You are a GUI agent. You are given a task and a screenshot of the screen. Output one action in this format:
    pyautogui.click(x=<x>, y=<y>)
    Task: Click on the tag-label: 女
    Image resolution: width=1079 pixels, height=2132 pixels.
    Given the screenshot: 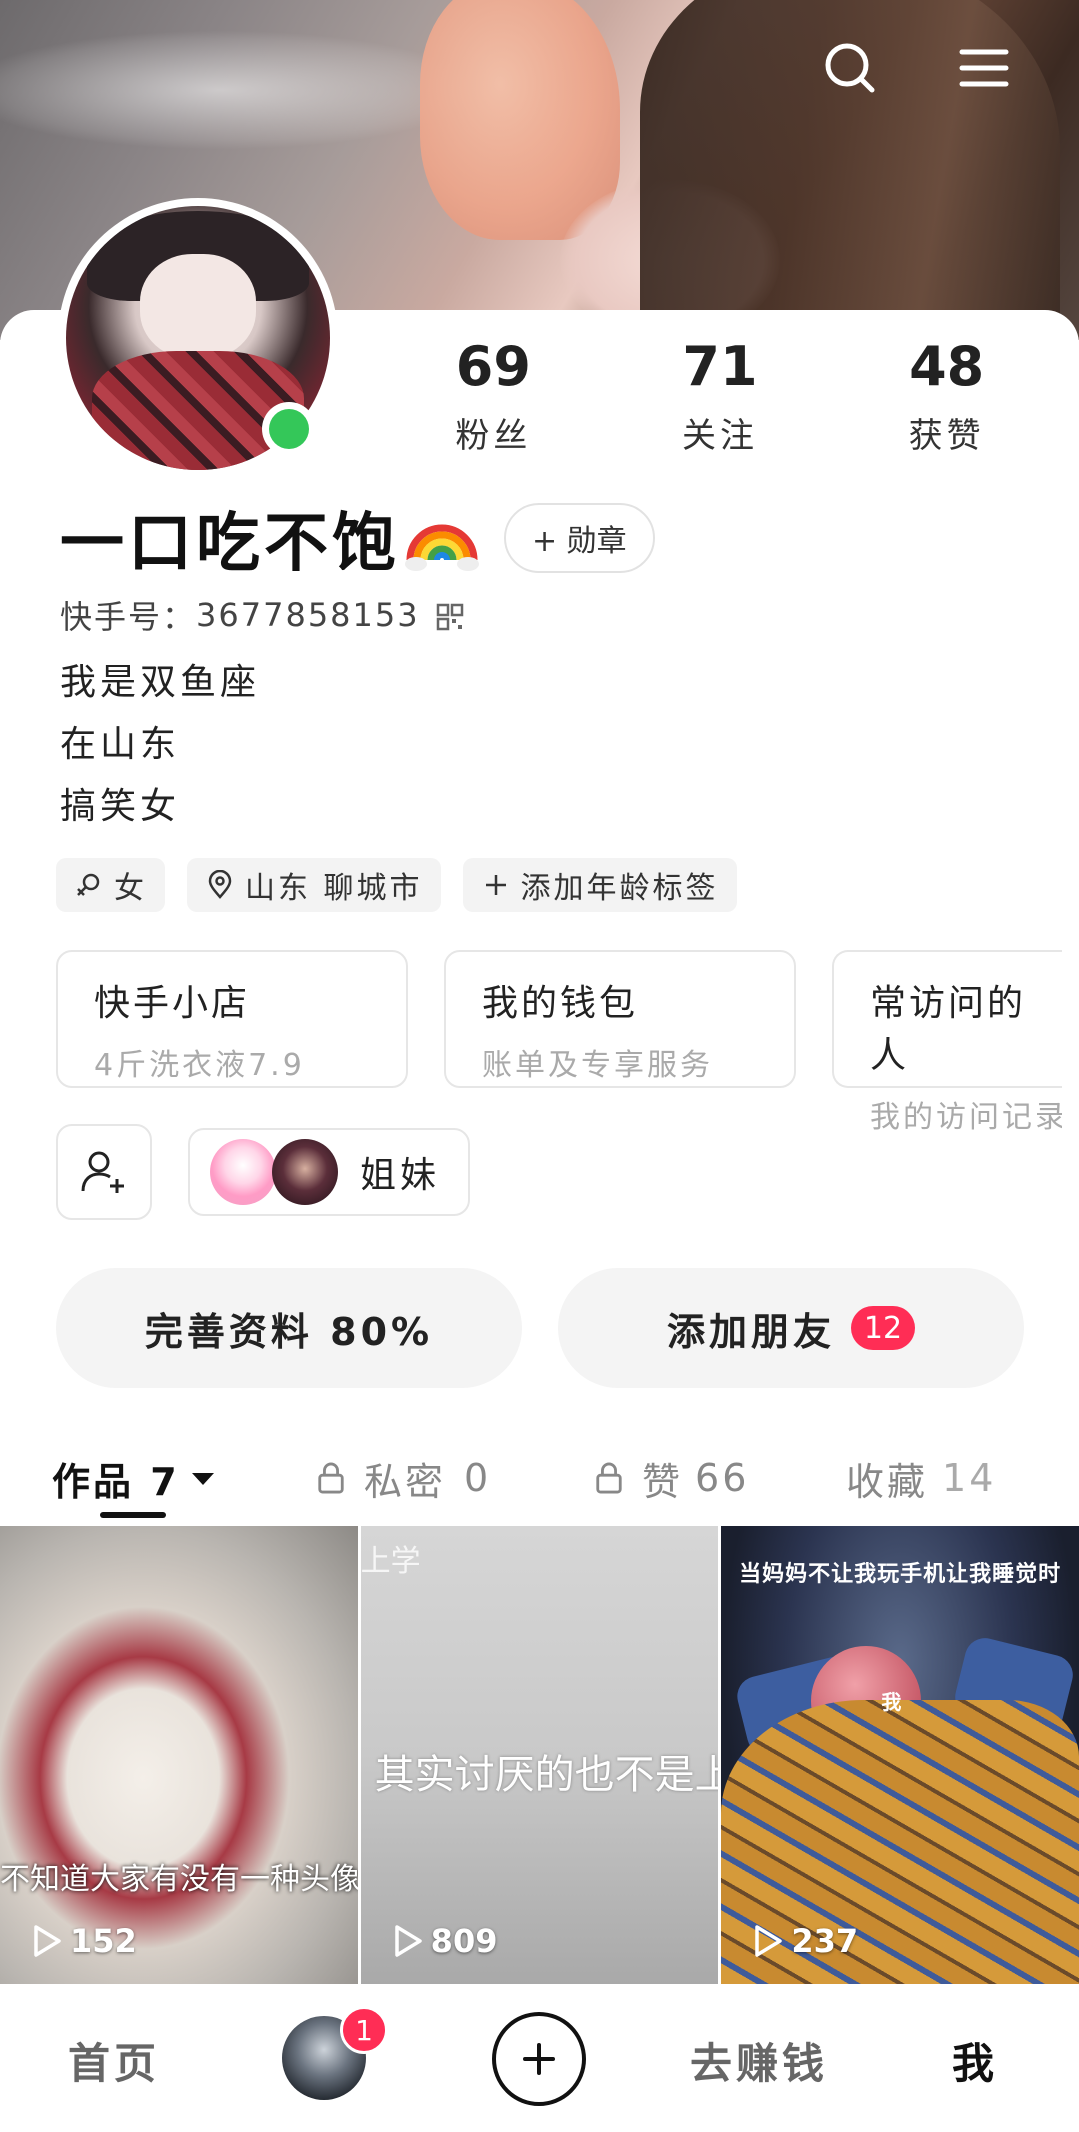 What is the action you would take?
    pyautogui.click(x=130, y=888)
    